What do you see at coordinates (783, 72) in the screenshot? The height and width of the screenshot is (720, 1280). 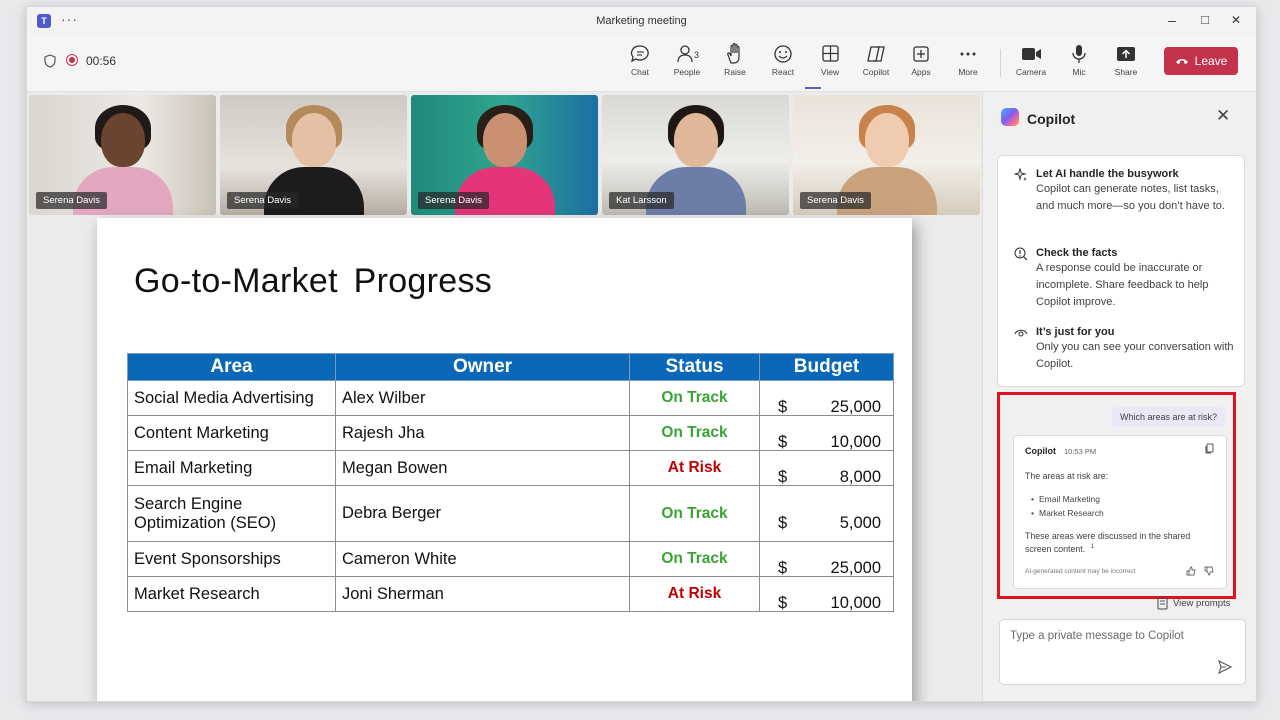 I see `react-label: React` at bounding box center [783, 72].